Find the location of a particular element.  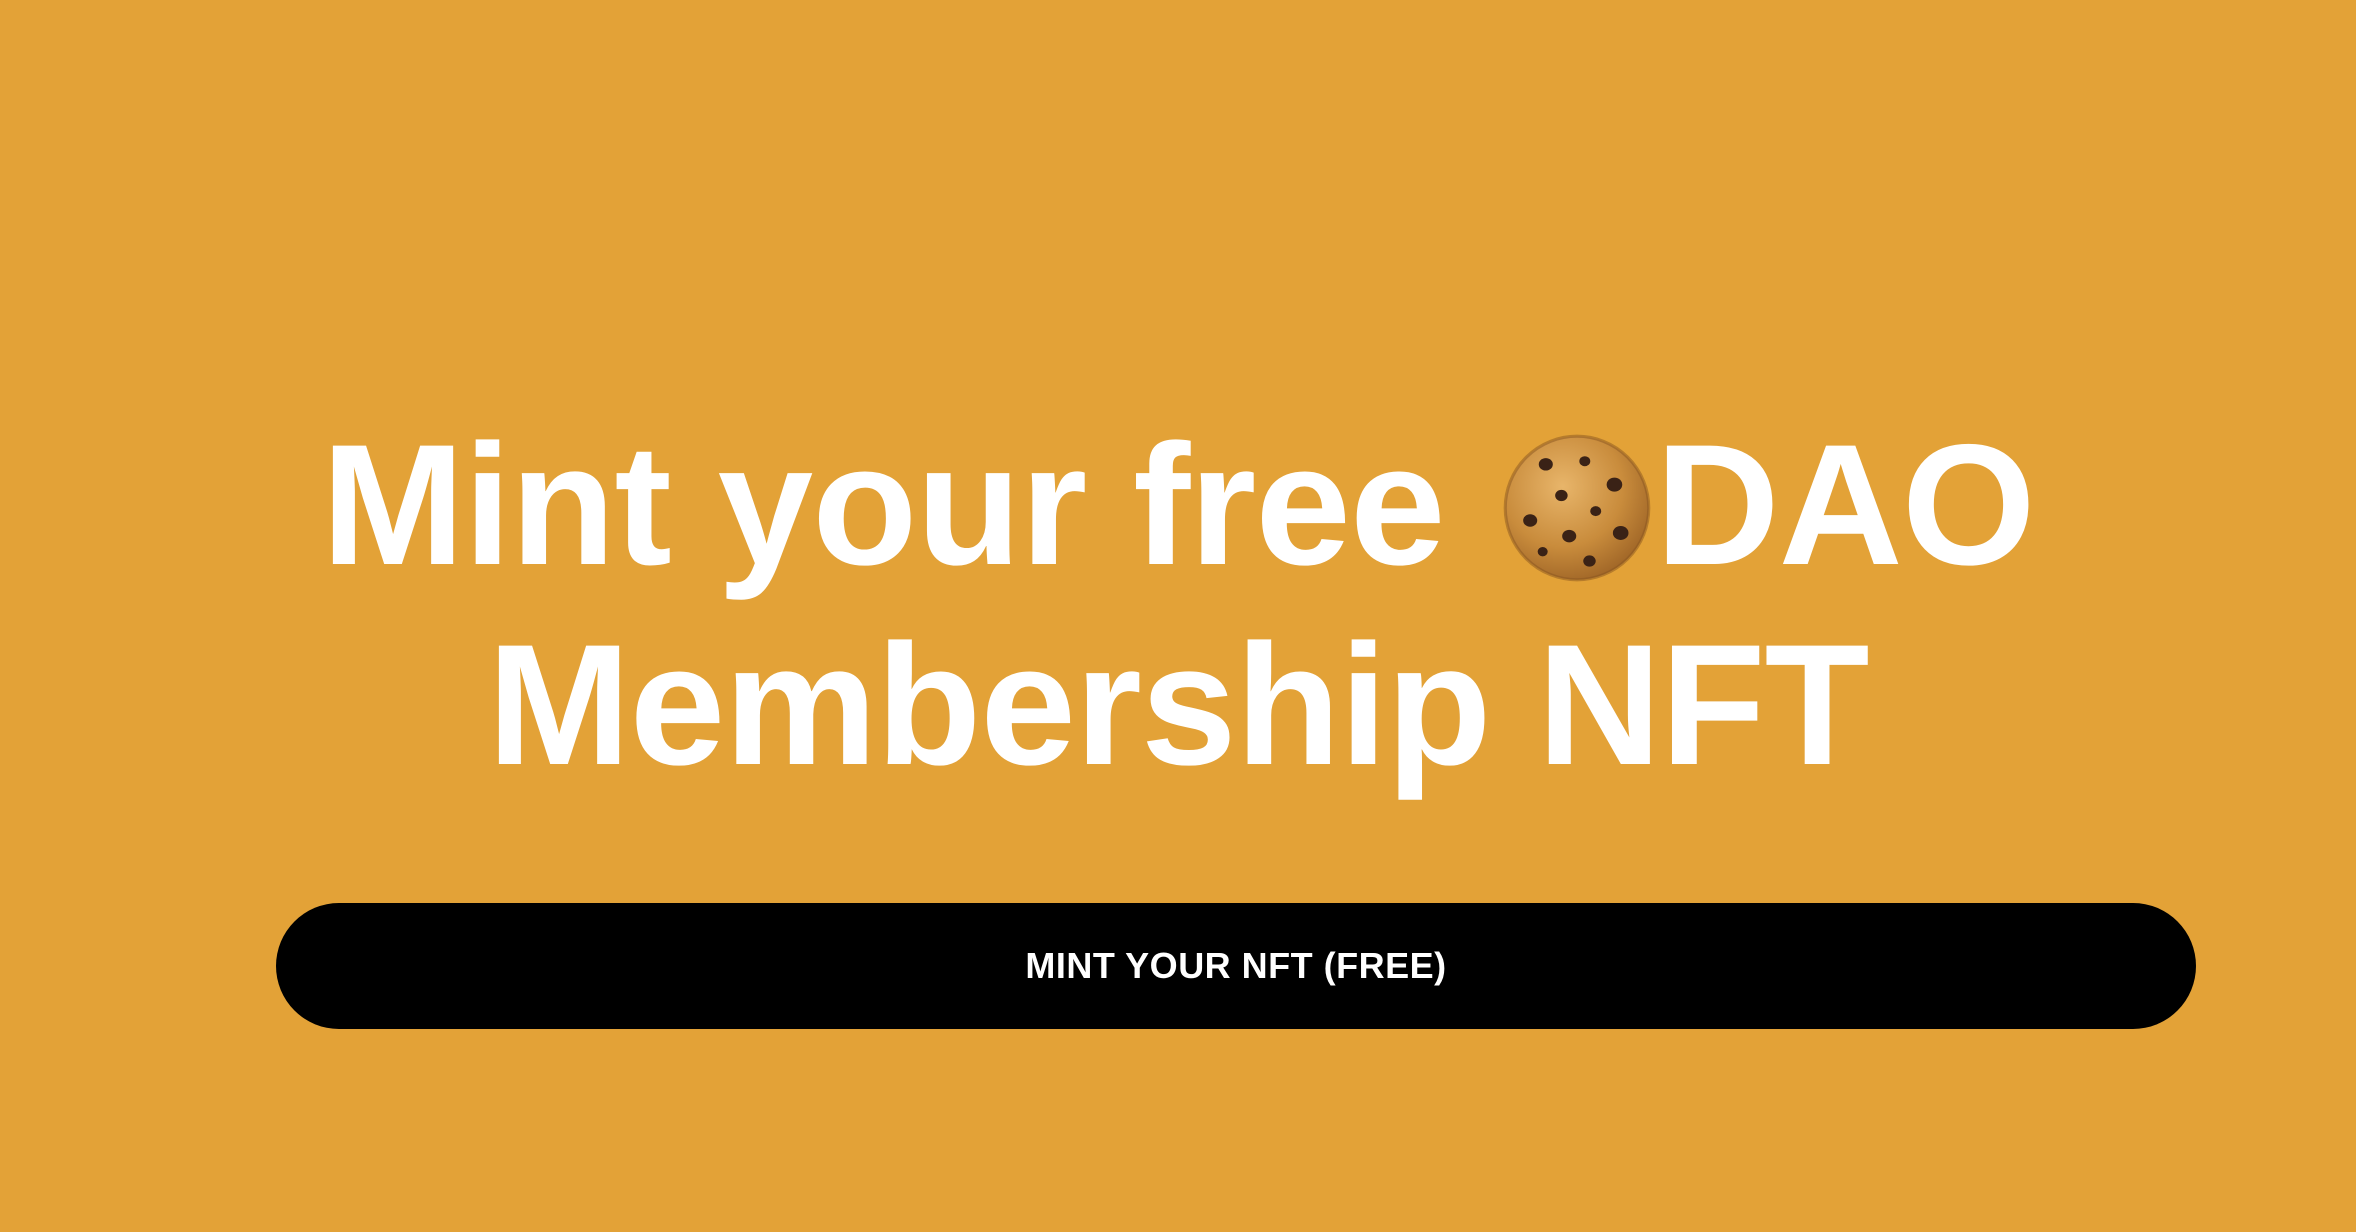

headline-line-2: Membership NFT is located at coordinates (1178, 705).